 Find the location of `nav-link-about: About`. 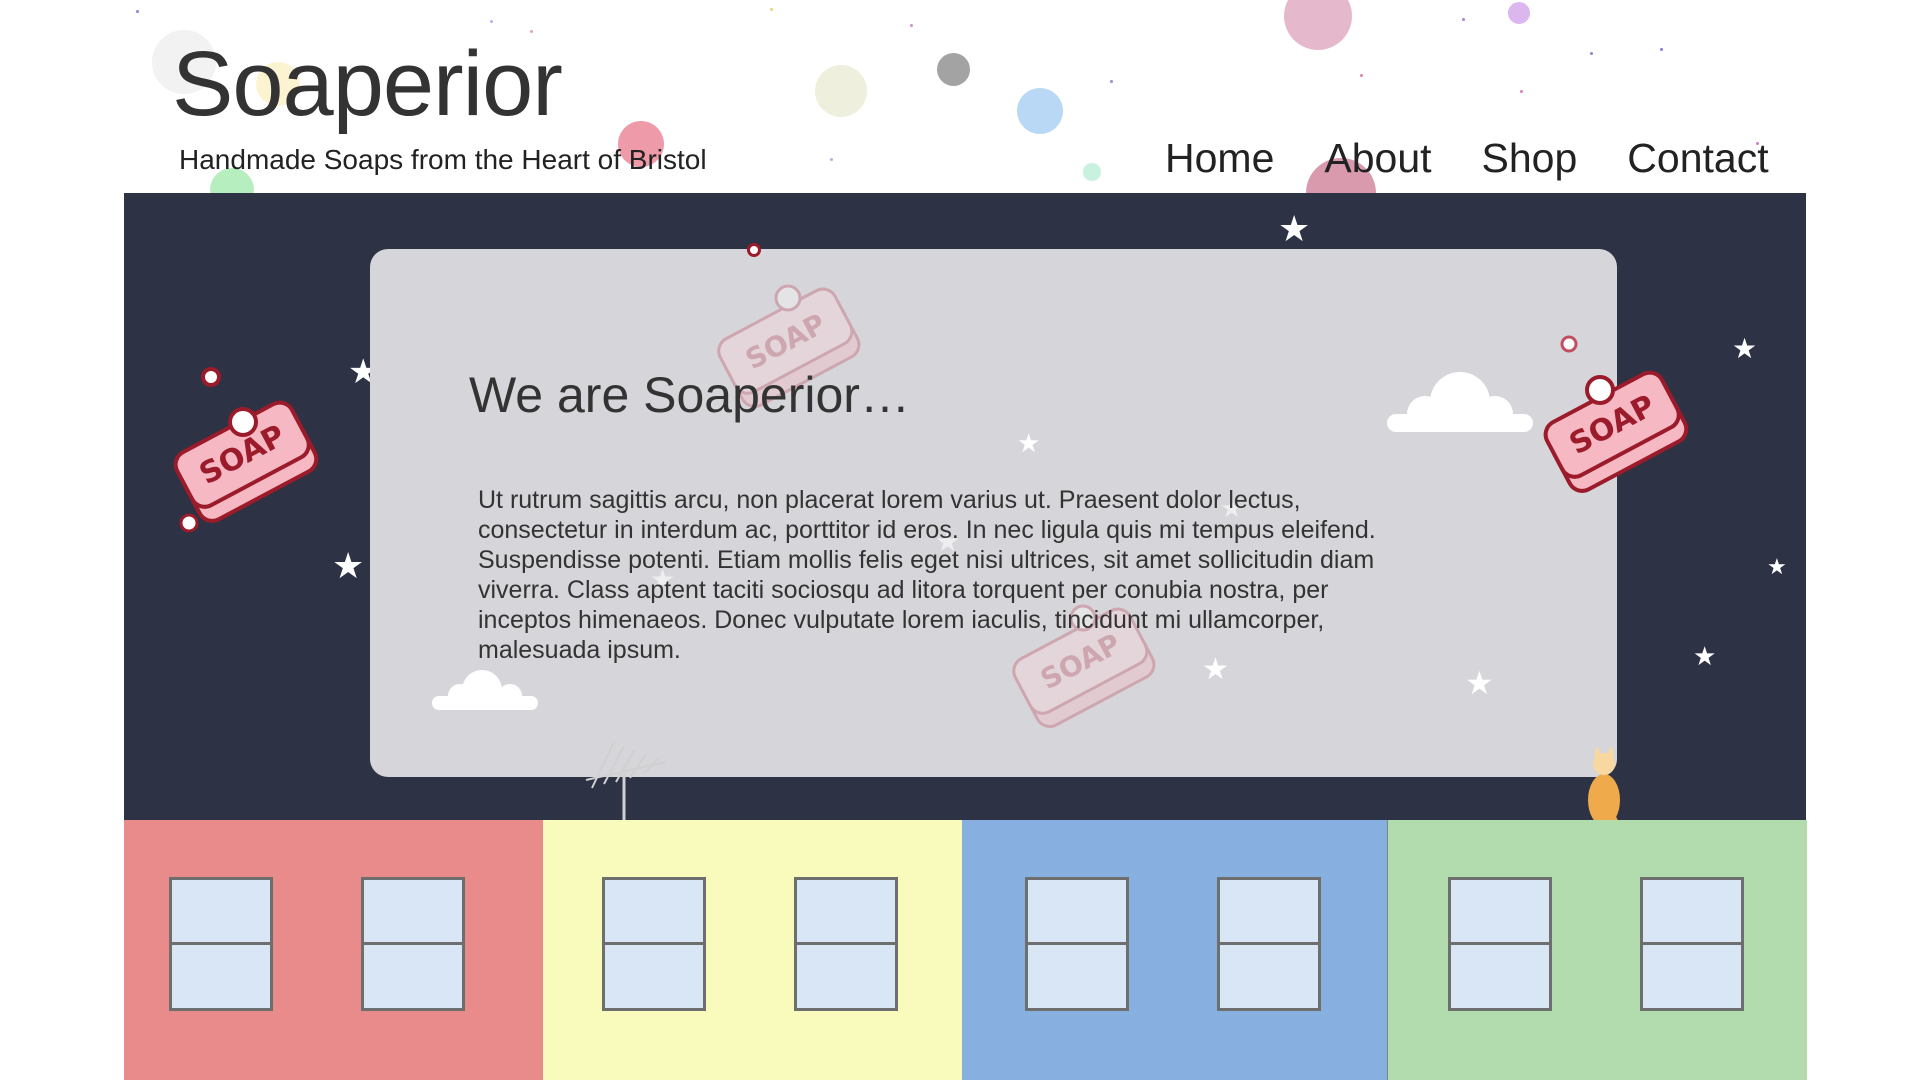

nav-link-about: About is located at coordinates (1377, 158).